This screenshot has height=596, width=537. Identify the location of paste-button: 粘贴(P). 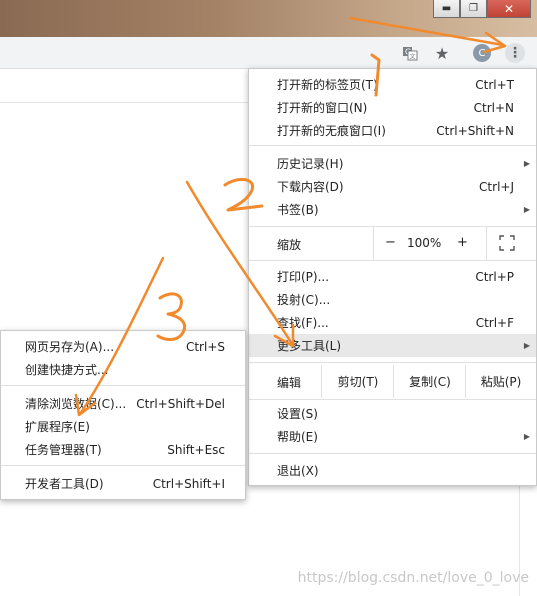
(500, 381).